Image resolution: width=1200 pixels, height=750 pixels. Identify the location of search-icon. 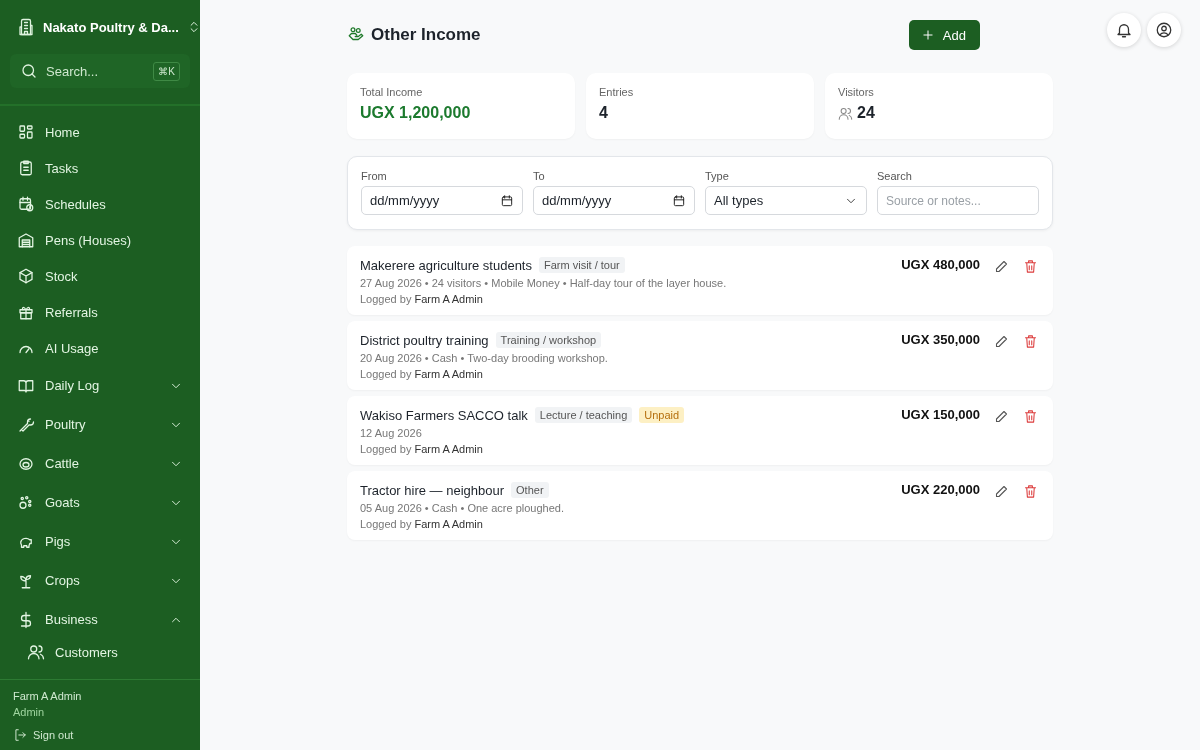
(29, 71).